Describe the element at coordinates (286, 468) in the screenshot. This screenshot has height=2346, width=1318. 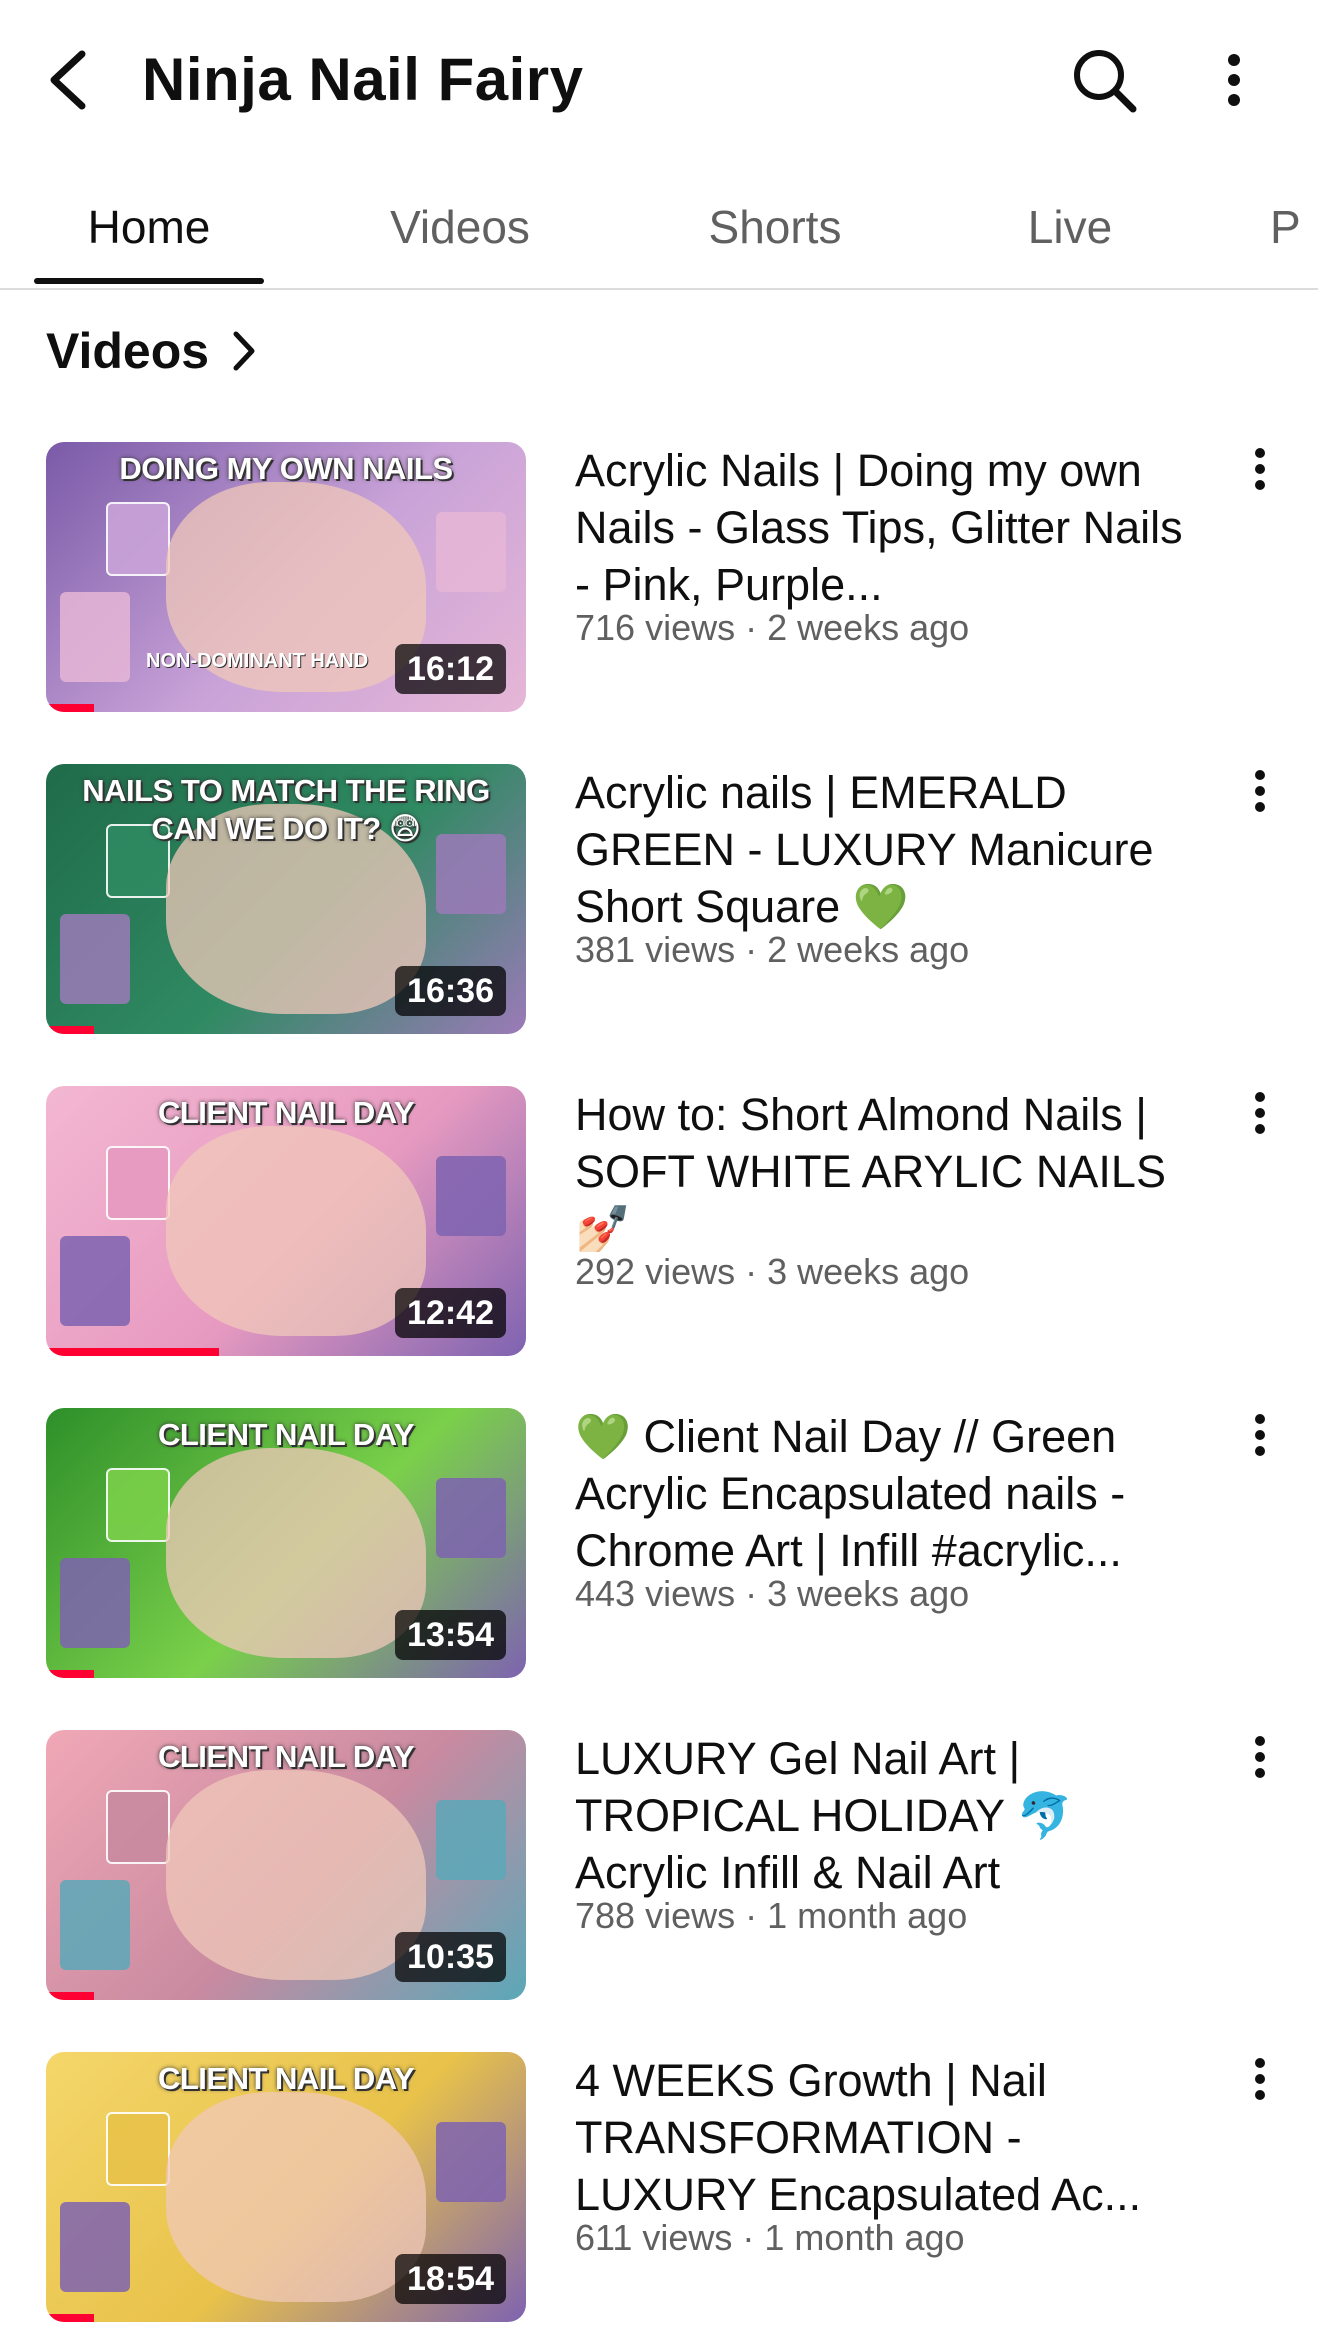
I see `thumbnail-caption: DOING MY OWN NAILS` at that location.